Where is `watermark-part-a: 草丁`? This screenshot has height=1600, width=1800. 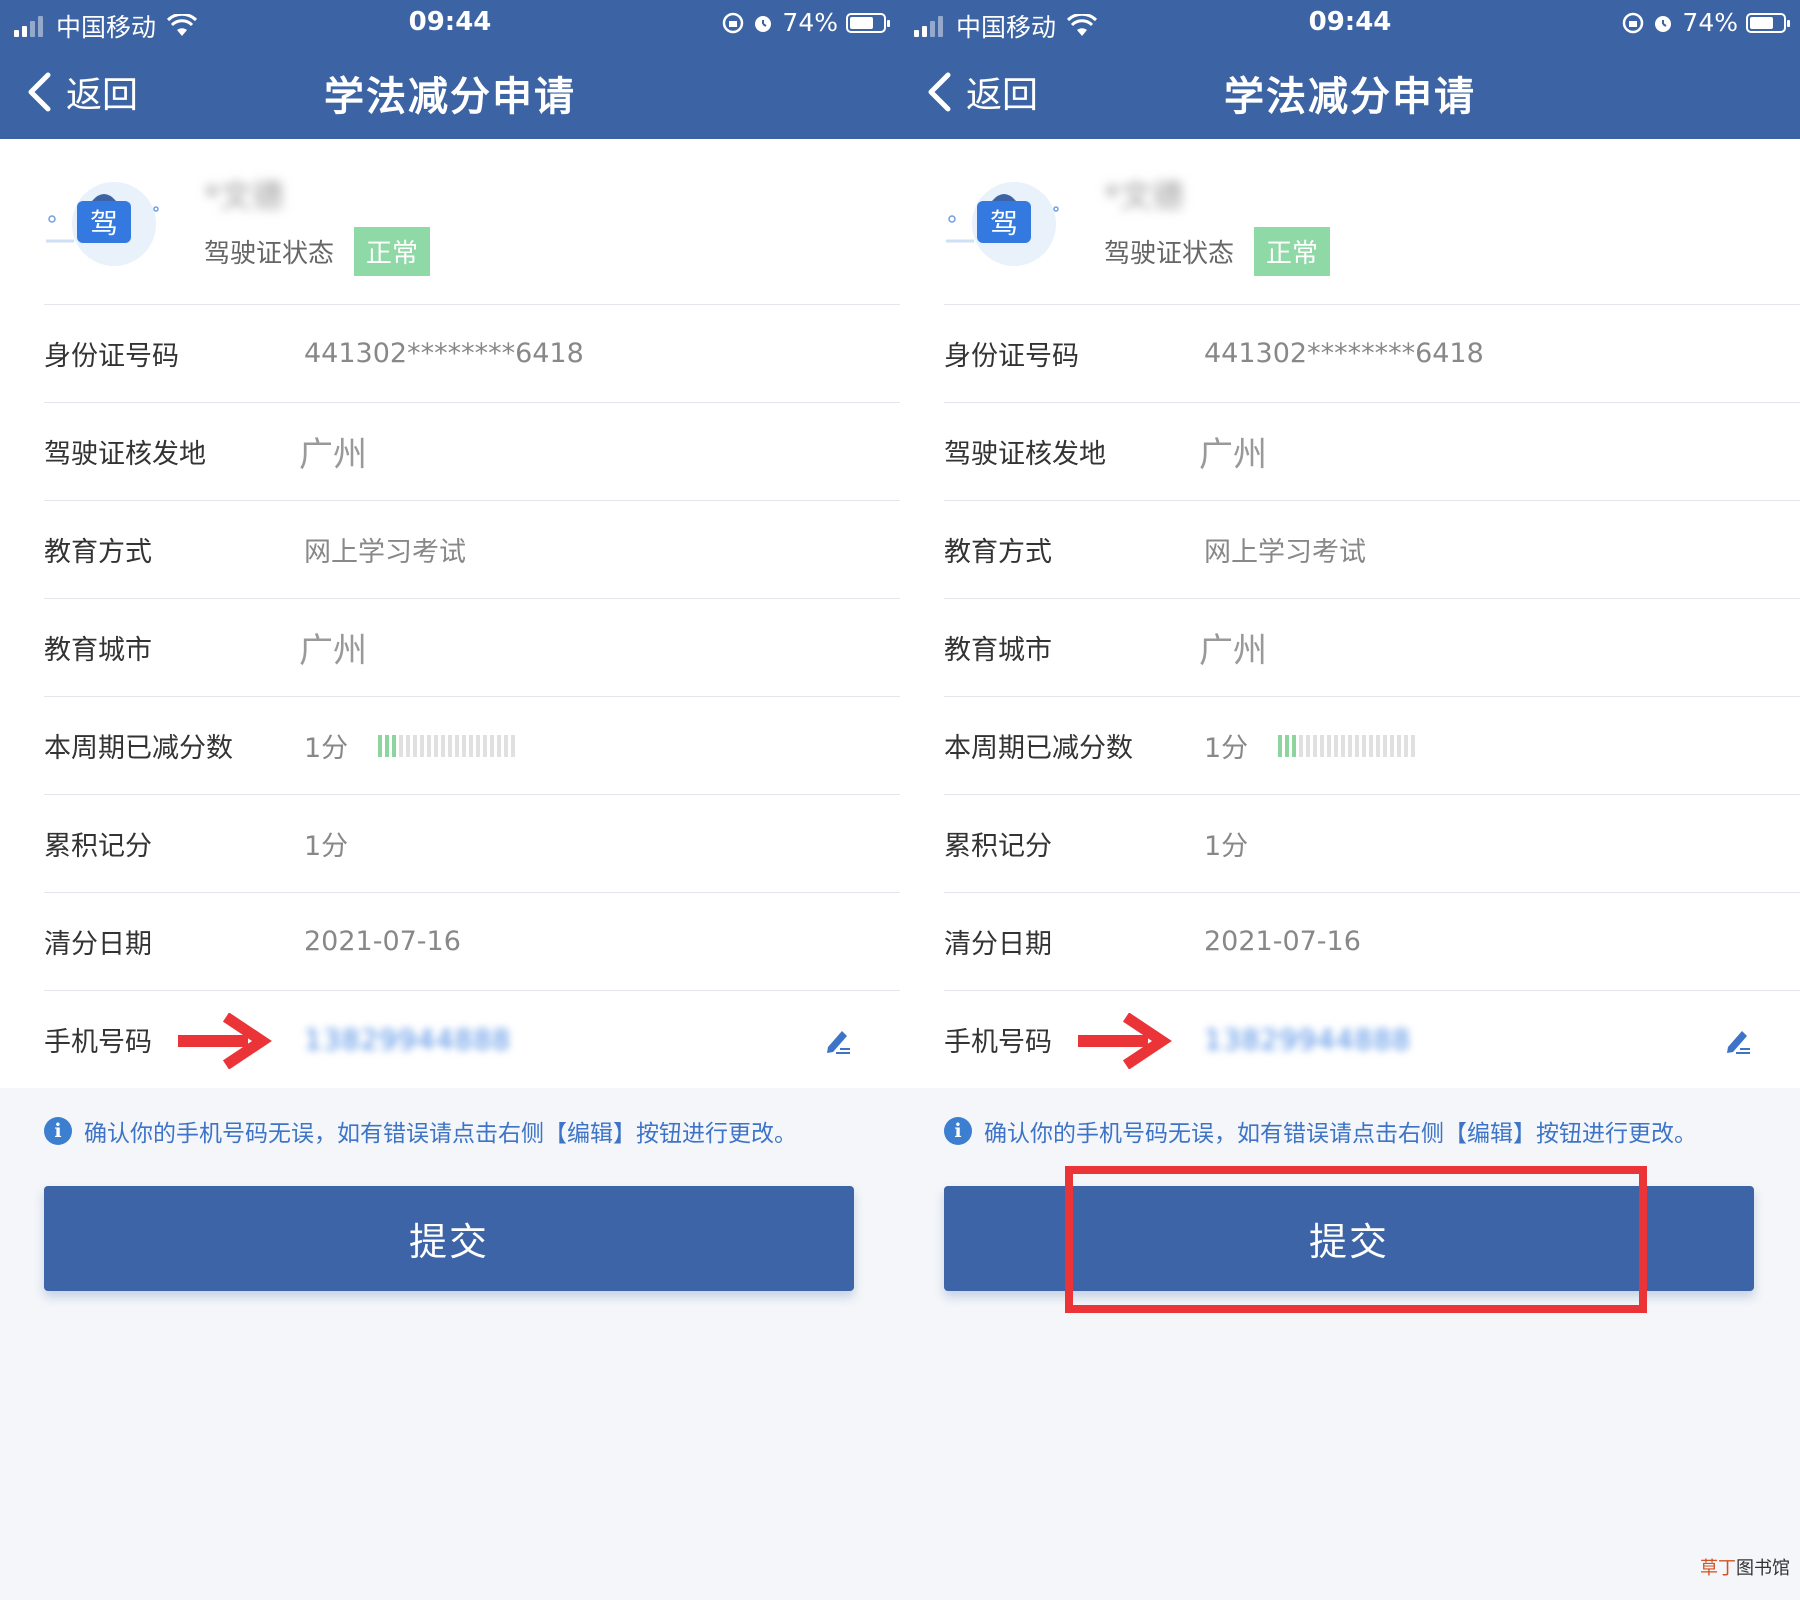 watermark-part-a: 草丁 is located at coordinates (1718, 1568).